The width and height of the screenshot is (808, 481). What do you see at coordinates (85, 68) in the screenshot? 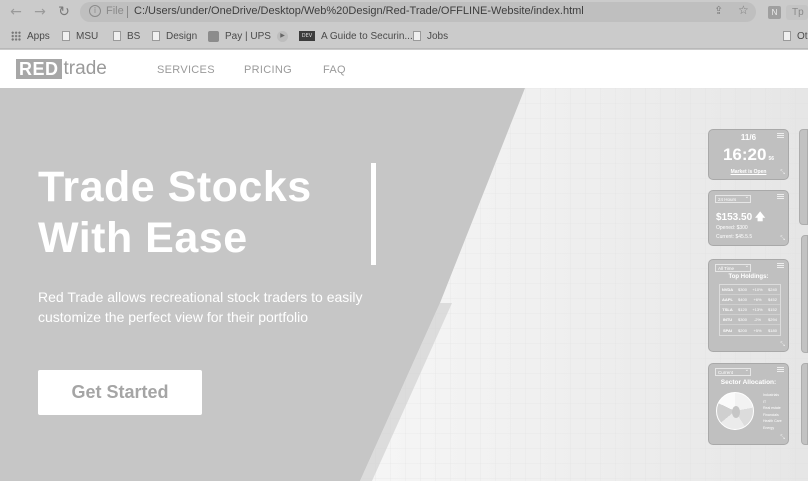
I see `logo-trade: trade` at bounding box center [85, 68].